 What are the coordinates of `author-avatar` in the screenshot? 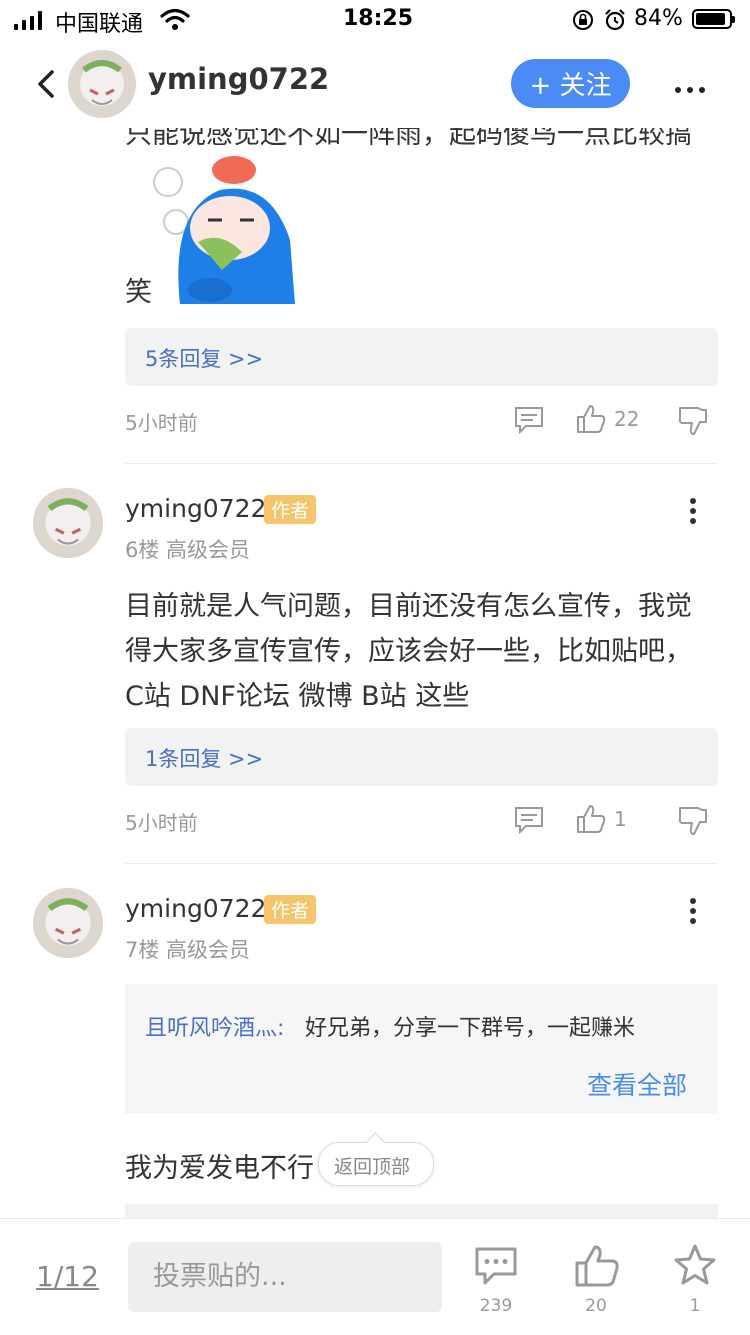 It's located at (102, 84).